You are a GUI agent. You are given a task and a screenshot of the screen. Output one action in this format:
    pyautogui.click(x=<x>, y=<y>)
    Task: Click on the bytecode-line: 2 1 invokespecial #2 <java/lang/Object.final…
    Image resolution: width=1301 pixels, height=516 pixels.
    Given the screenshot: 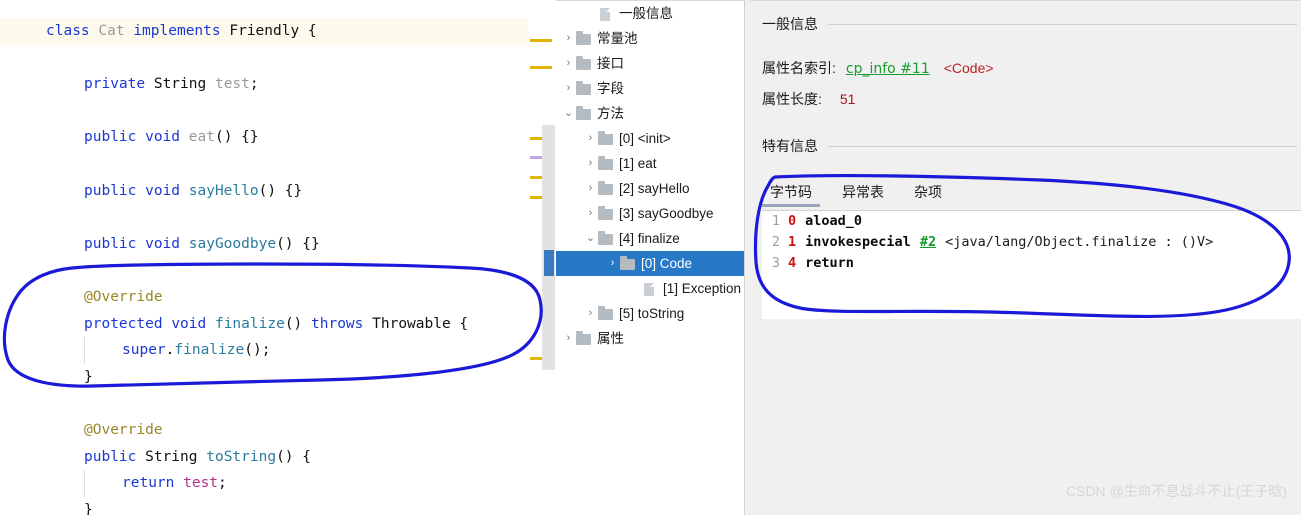 What is the action you would take?
    pyautogui.click(x=1031, y=242)
    